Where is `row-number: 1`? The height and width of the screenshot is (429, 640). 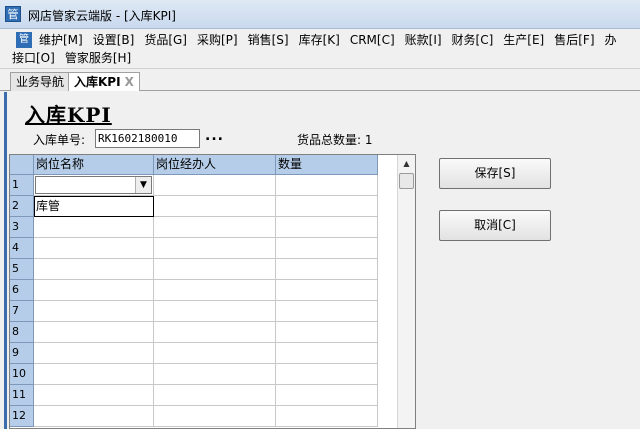 row-number: 1 is located at coordinates (22, 185).